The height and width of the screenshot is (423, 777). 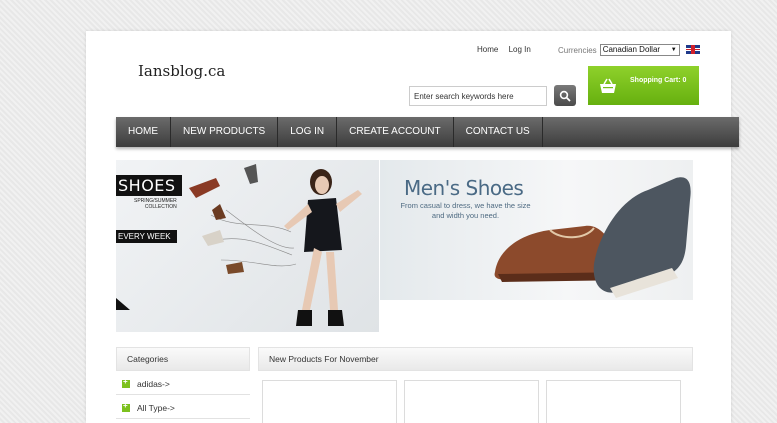 I want to click on uk-flag-icon, so click(x=693, y=49).